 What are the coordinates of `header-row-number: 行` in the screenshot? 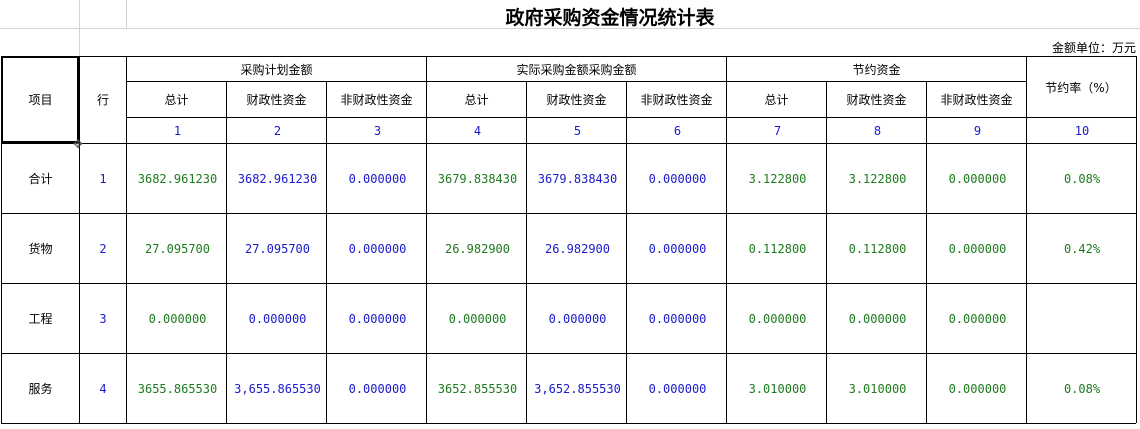 It's located at (103, 99).